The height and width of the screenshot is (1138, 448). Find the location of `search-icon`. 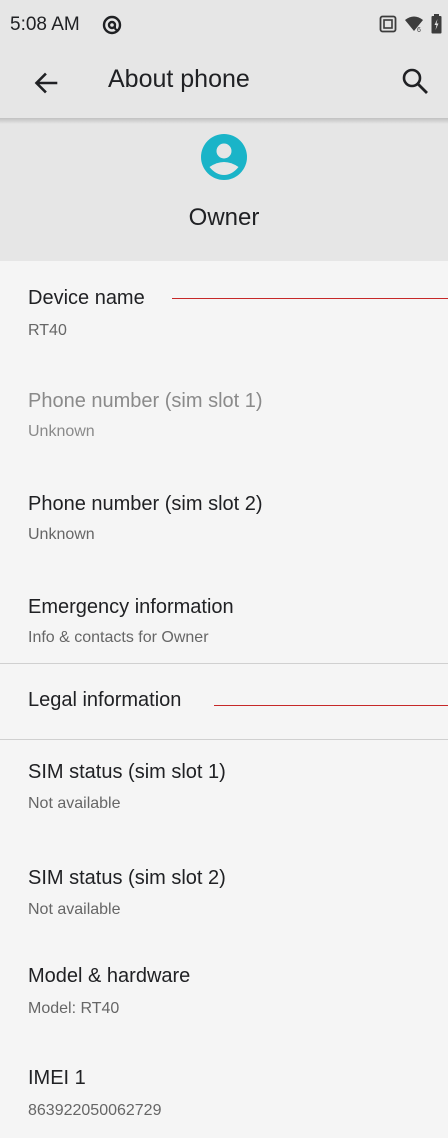

search-icon is located at coordinates (415, 81).